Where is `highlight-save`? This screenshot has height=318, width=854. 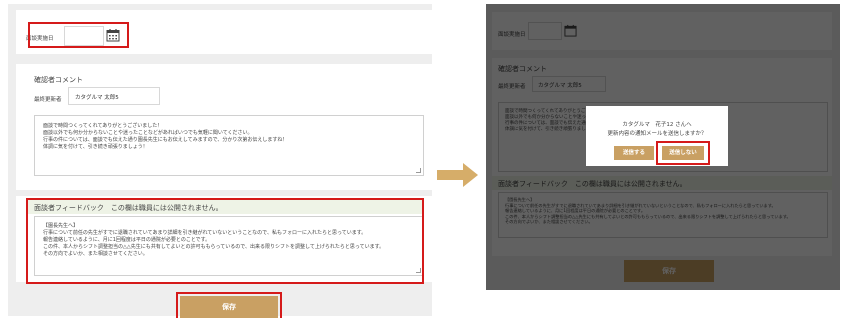
highlight-save is located at coordinates (229, 305).